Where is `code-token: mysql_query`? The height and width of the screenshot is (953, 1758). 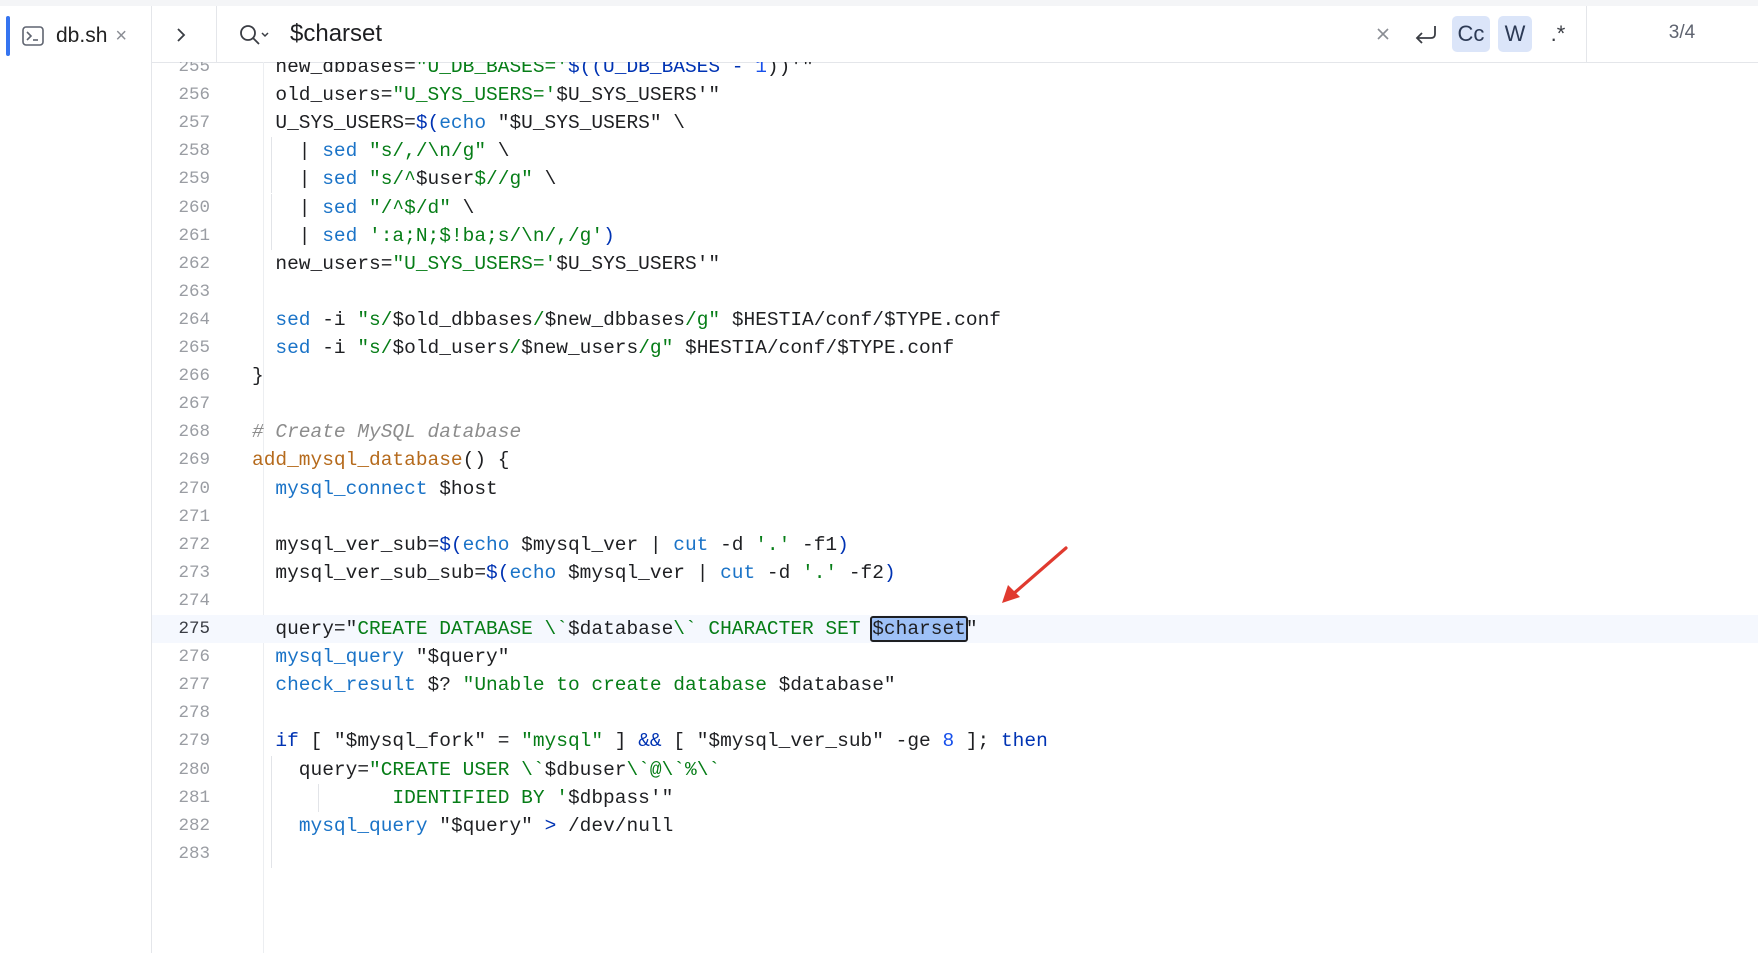 code-token: mysql_query is located at coordinates (340, 657).